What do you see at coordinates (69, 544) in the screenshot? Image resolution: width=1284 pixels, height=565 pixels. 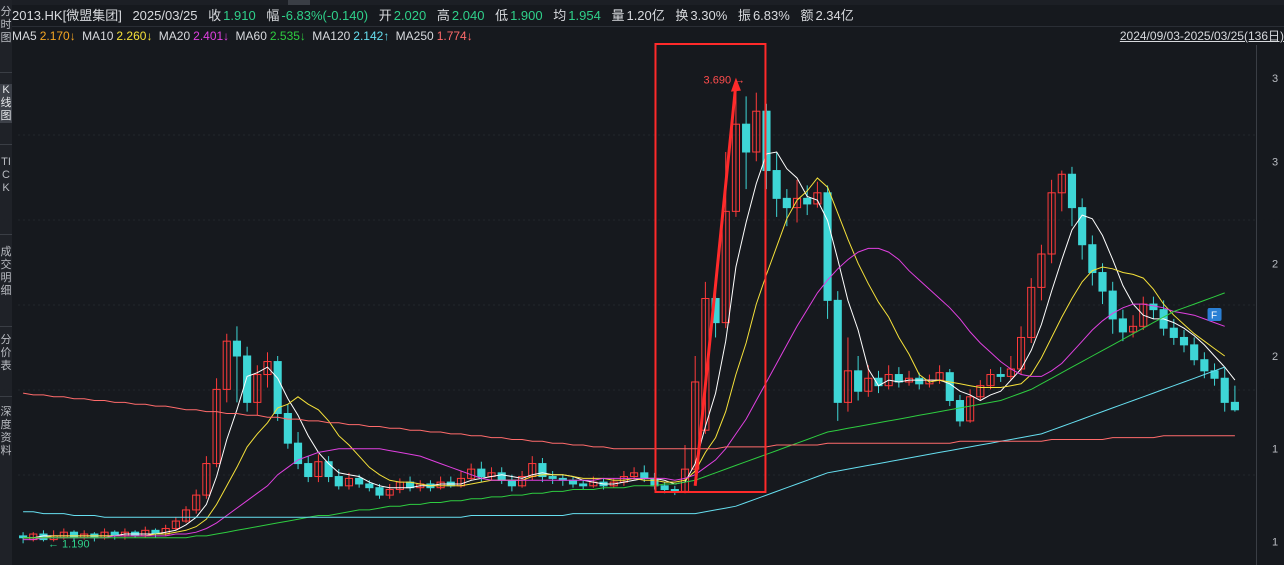 I see `low-price-label: ← 1.190` at bounding box center [69, 544].